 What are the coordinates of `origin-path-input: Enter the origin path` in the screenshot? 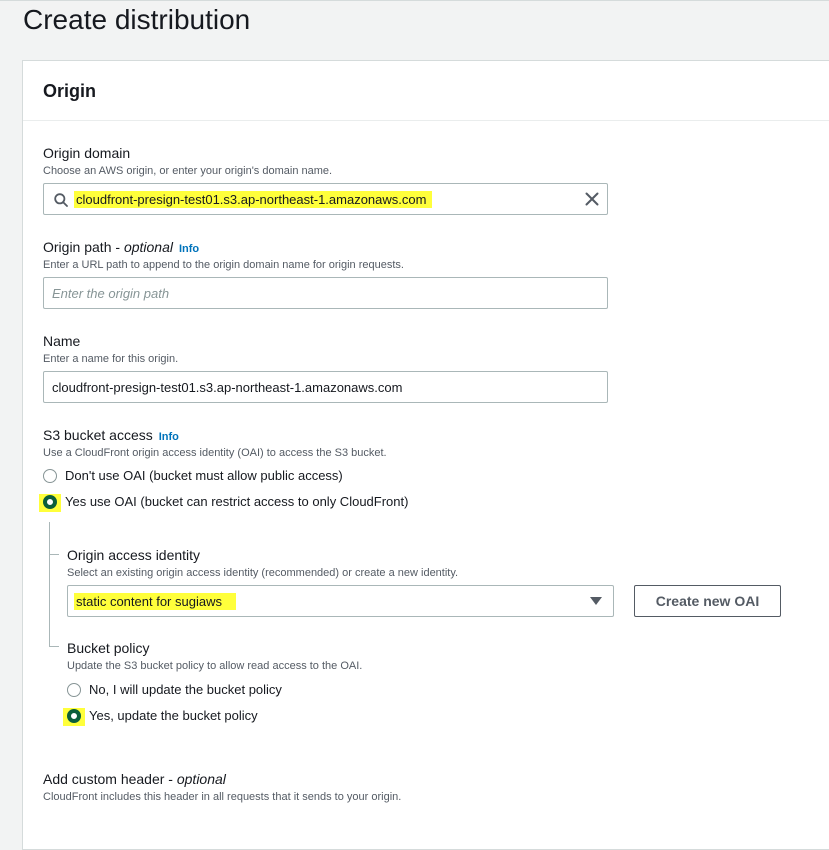 It's located at (325, 293).